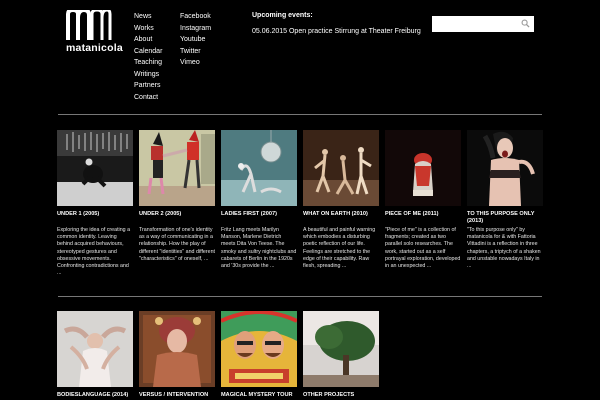 This screenshot has height=400, width=600. Describe the element at coordinates (525, 23) in the screenshot. I see `search-icon` at that location.